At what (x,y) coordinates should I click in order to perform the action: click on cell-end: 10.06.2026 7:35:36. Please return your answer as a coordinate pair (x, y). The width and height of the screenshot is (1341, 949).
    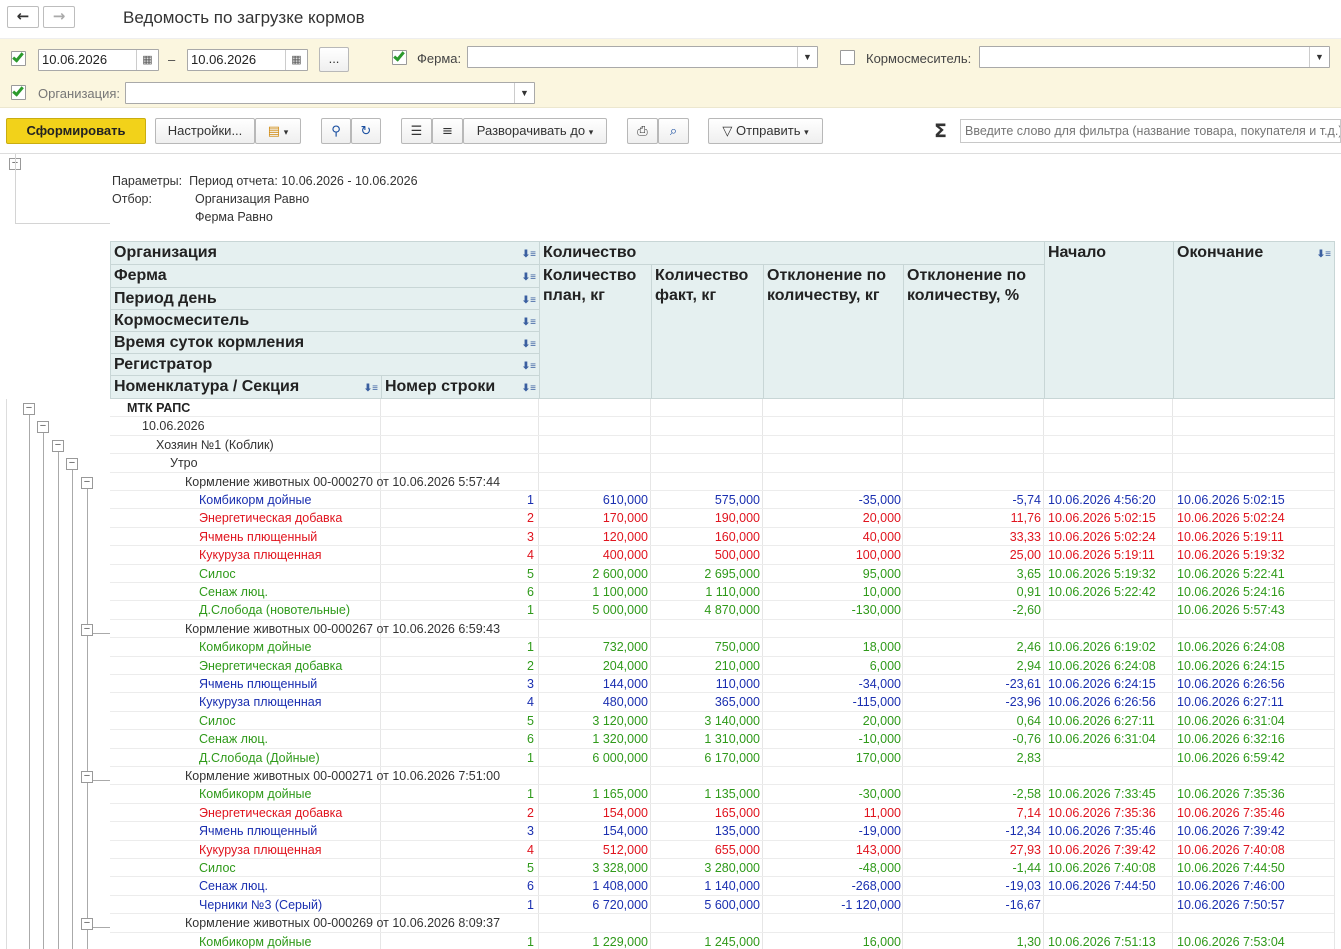
    Looking at the image, I should click on (1231, 794).